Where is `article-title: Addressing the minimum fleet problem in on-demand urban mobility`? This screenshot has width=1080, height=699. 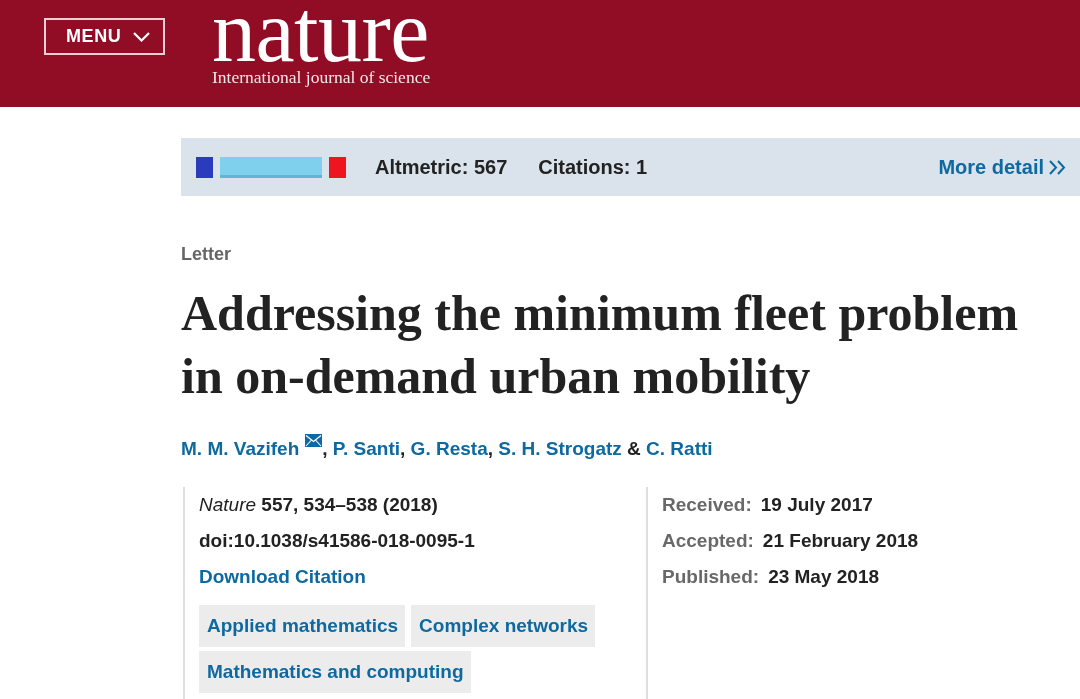 article-title: Addressing the minimum fleet problem in on-demand urban mobility is located at coordinates (600, 345).